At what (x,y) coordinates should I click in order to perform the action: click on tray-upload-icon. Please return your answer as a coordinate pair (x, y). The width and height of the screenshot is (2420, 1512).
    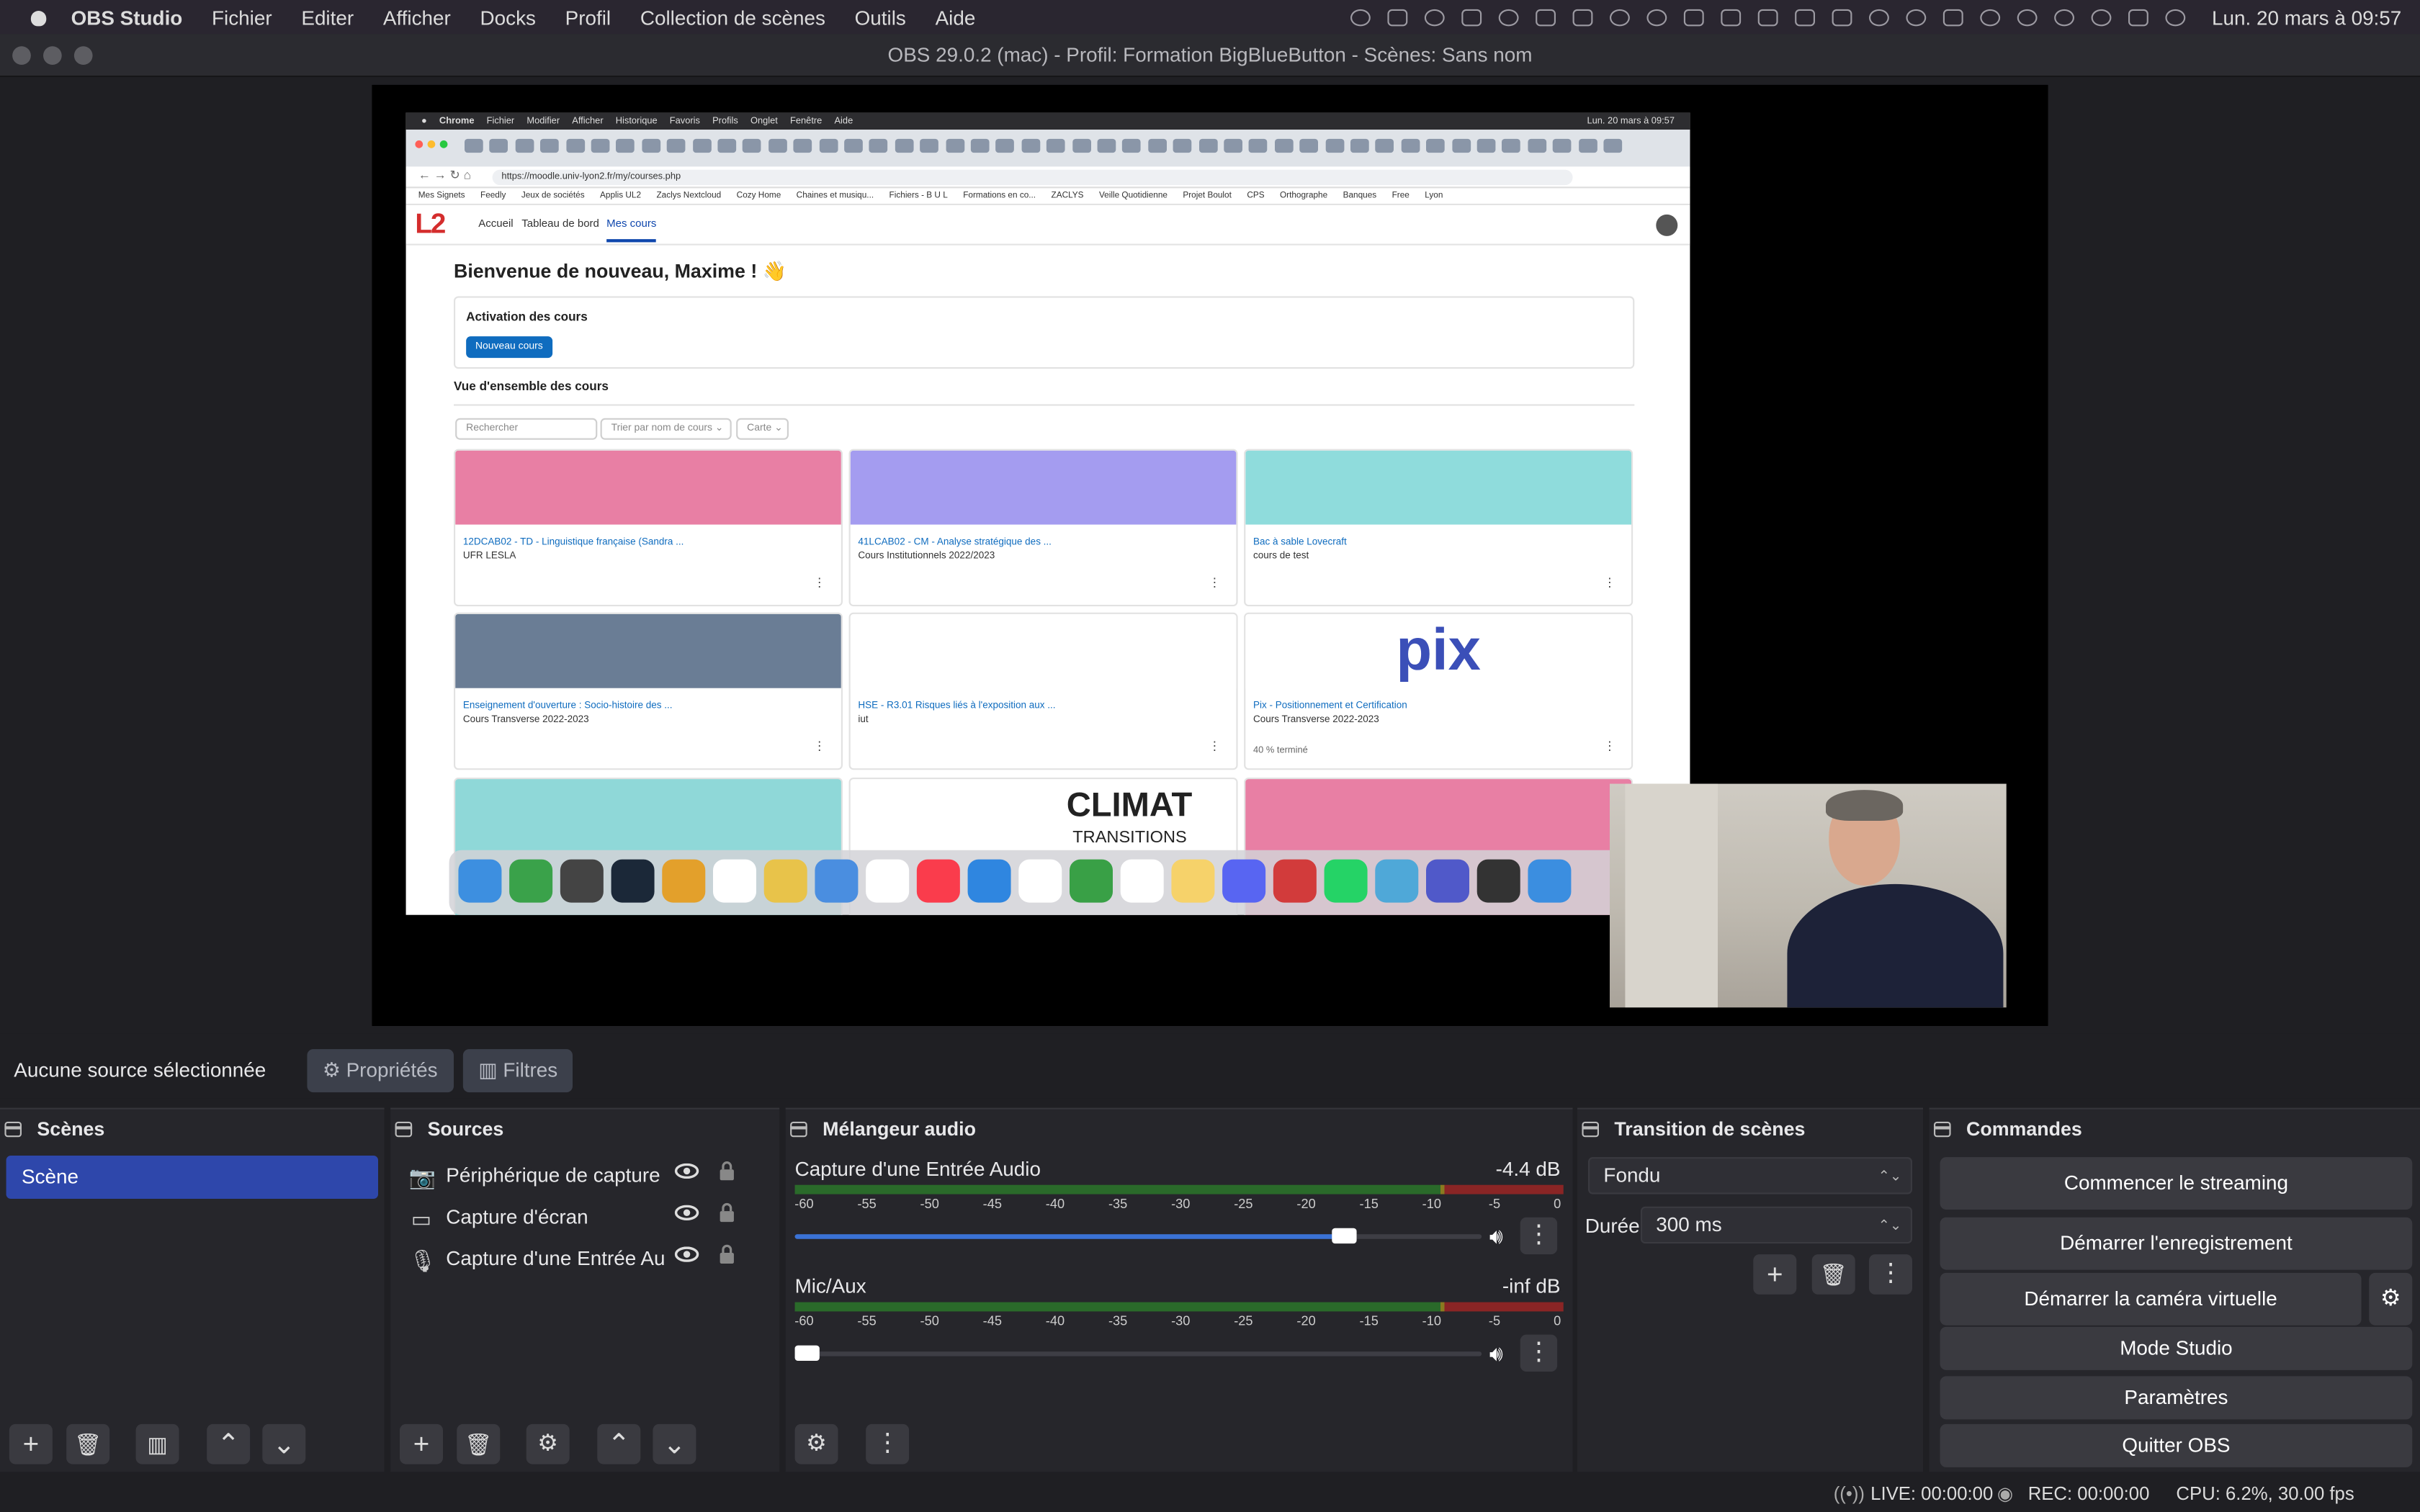
    Looking at the image, I should click on (1694, 17).